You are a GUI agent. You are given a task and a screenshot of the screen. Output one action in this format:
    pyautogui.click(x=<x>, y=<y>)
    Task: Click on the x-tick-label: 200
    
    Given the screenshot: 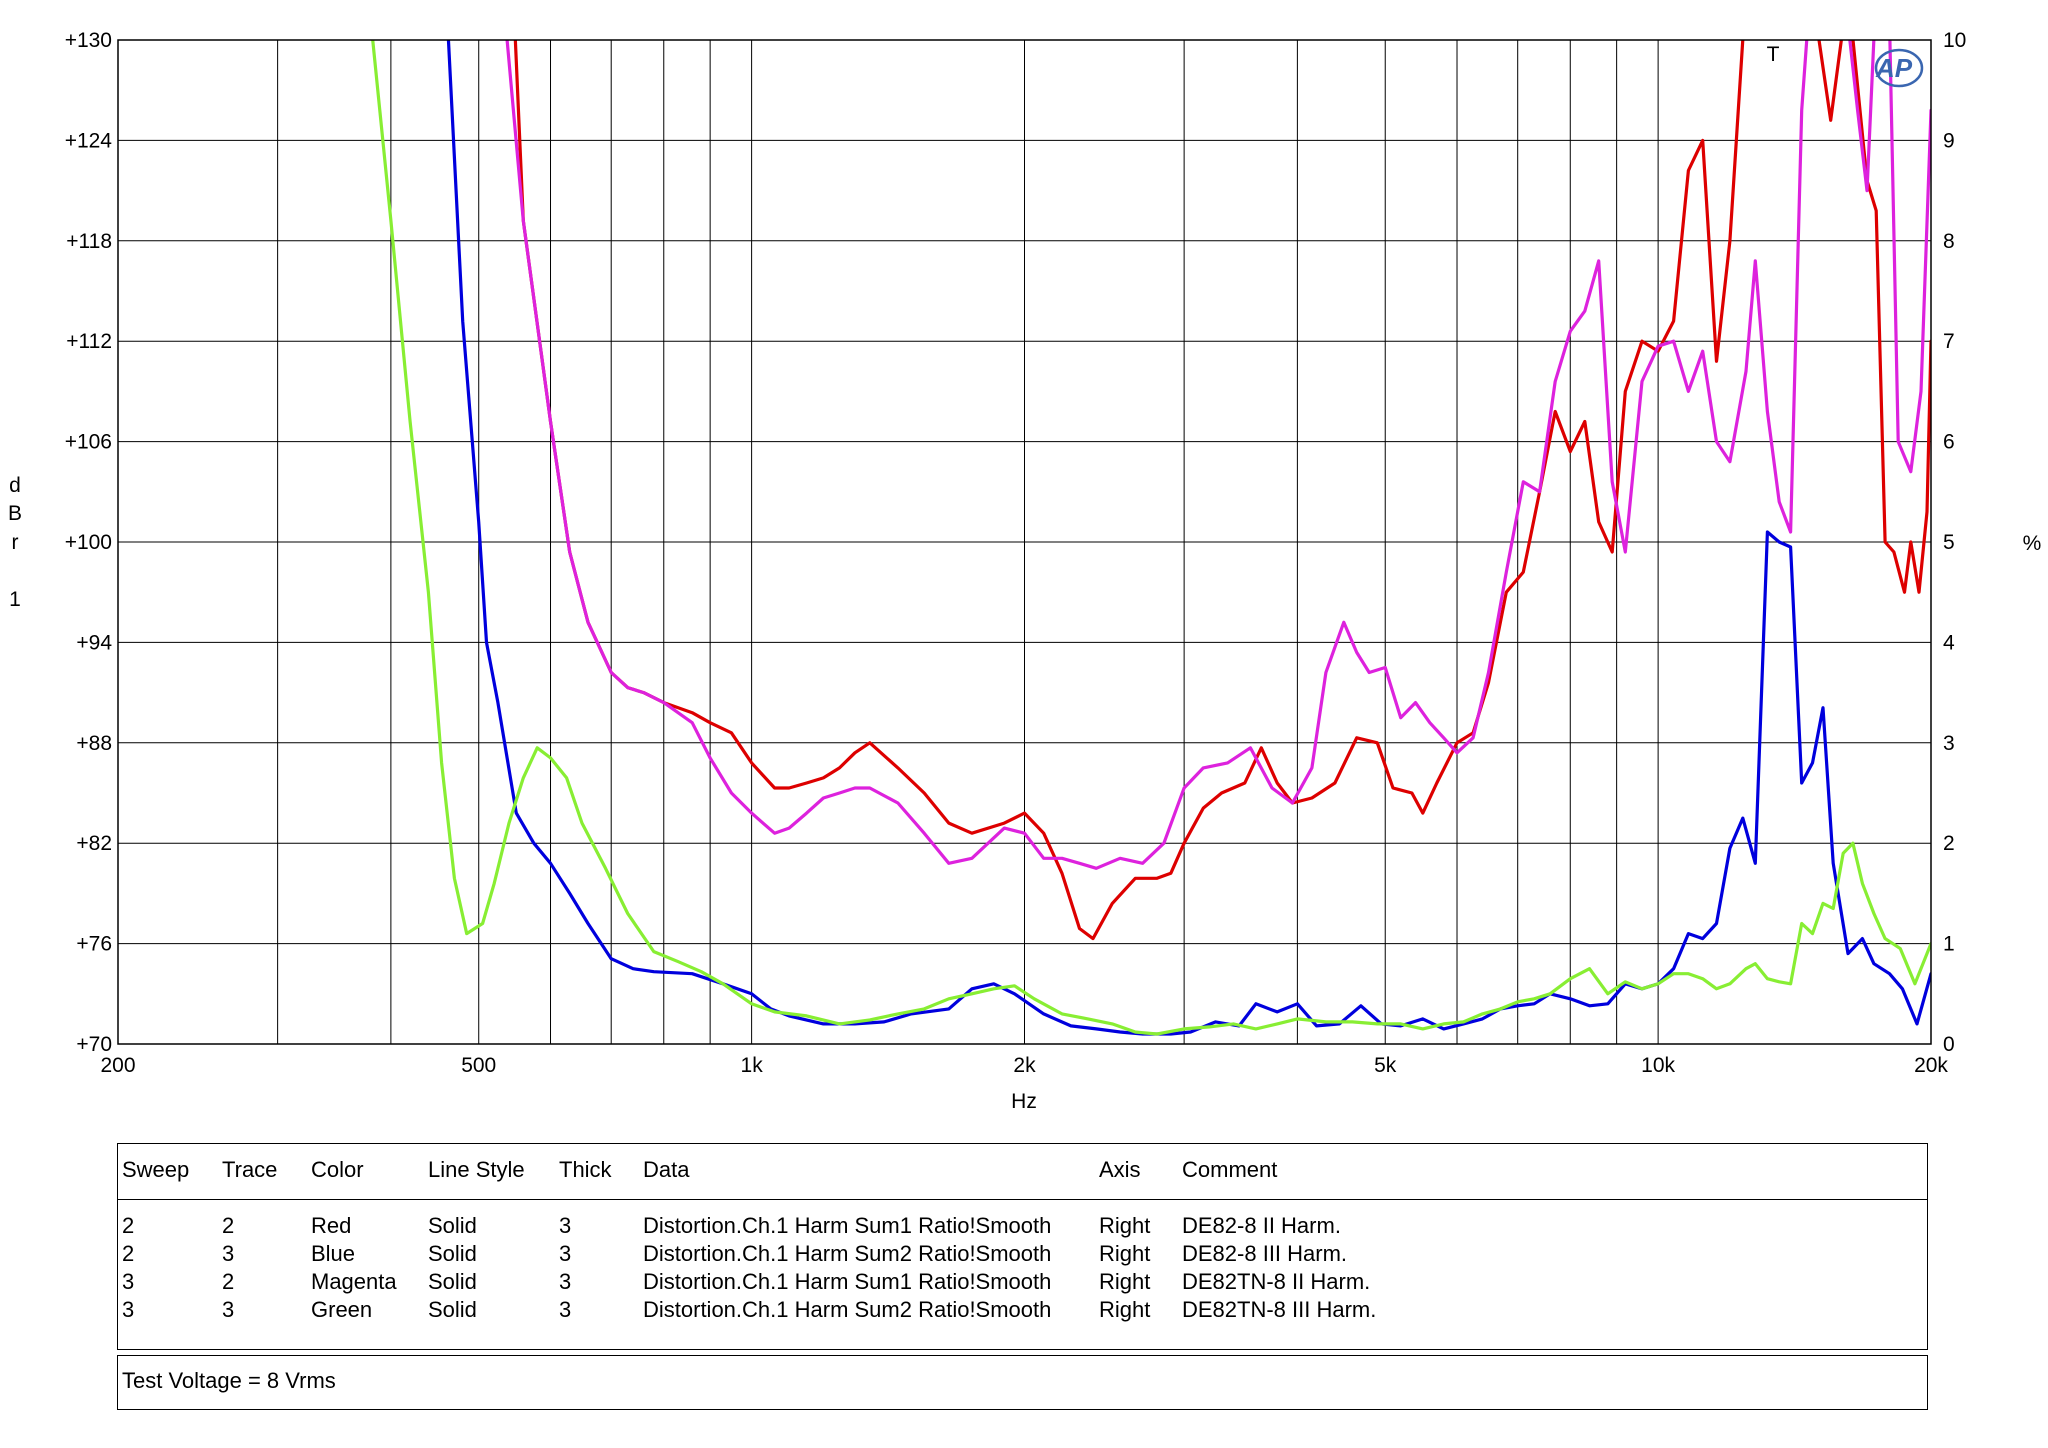 What is the action you would take?
    pyautogui.click(x=117, y=1065)
    